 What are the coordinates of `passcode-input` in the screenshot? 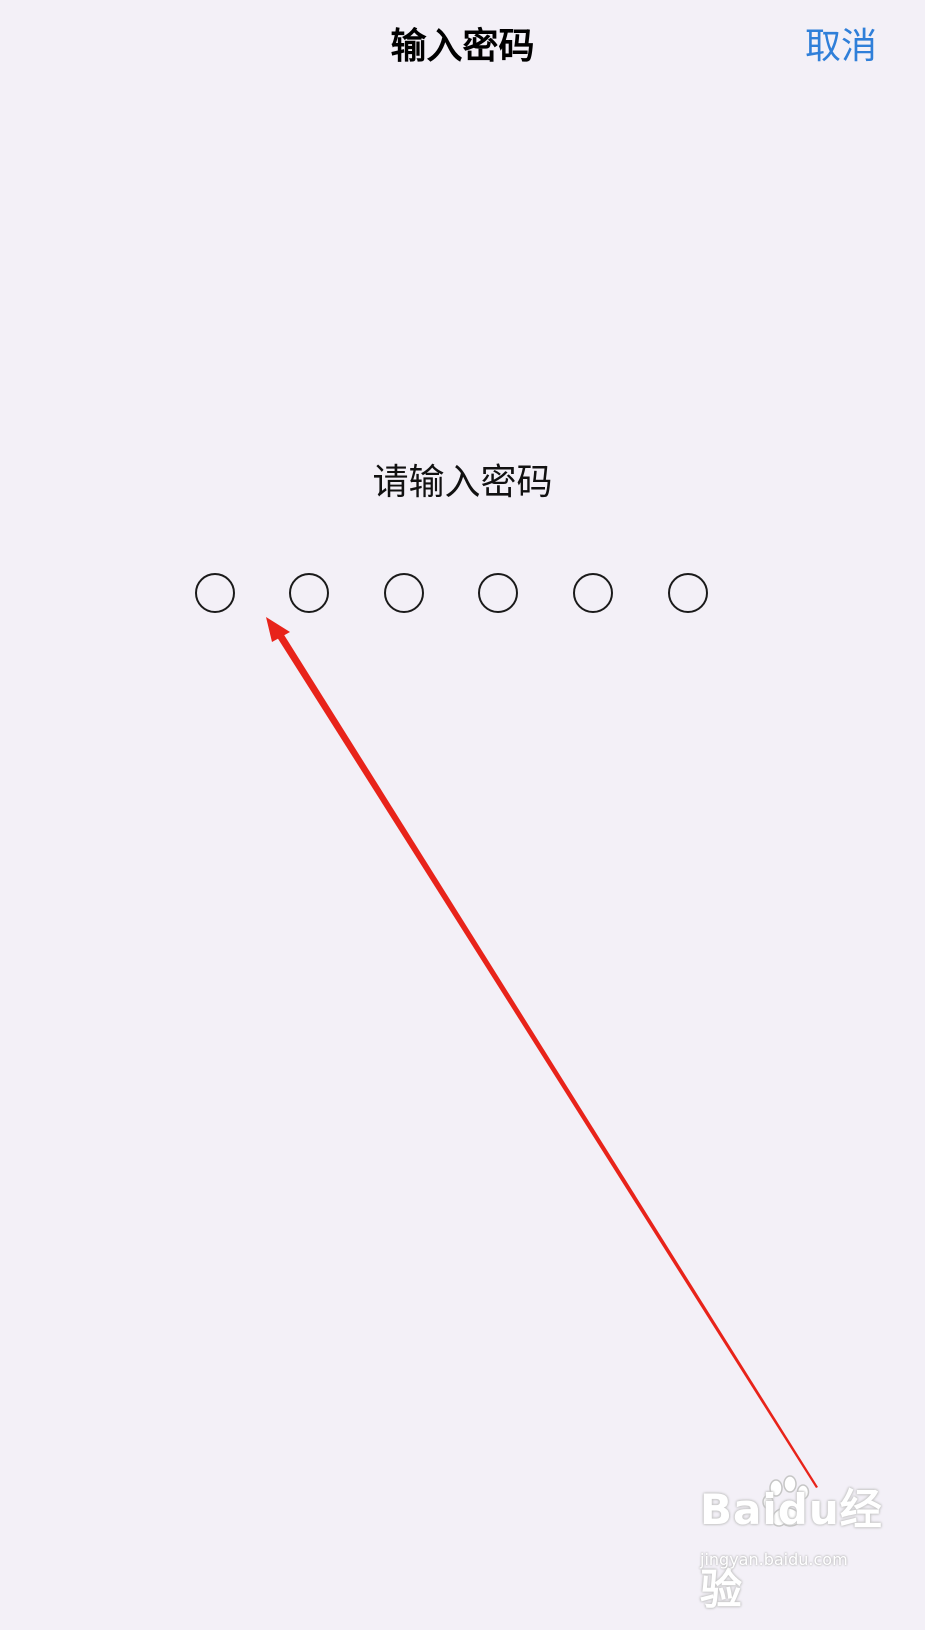 It's located at (462, 596).